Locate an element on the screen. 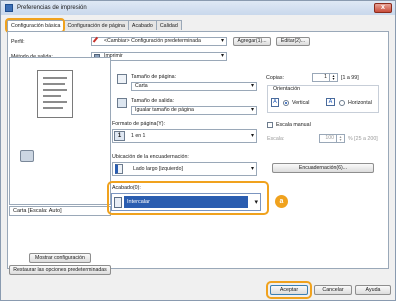 The height and width of the screenshot is (301, 396). binding-label: Ubicación de la encuadernación: is located at coordinates (150, 157).